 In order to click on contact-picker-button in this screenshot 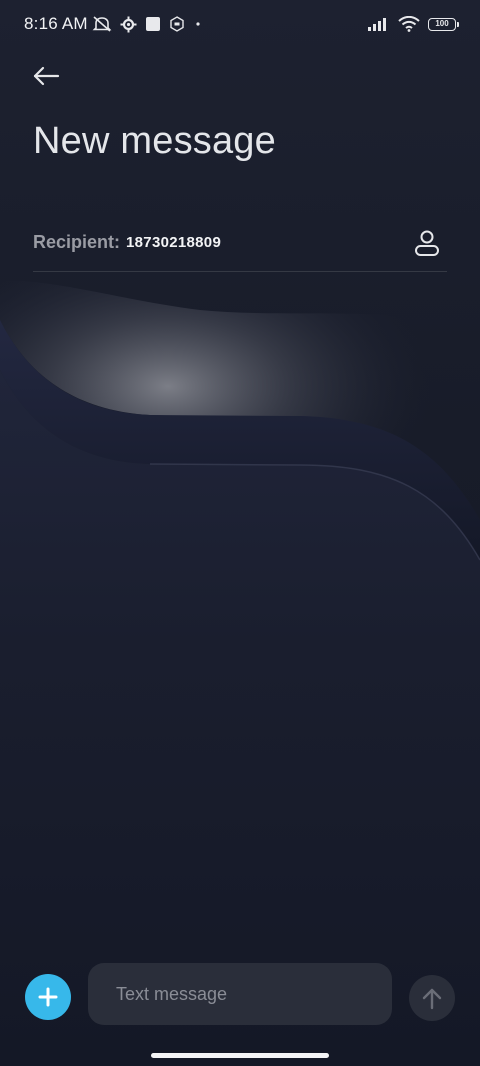, I will do `click(427, 243)`.